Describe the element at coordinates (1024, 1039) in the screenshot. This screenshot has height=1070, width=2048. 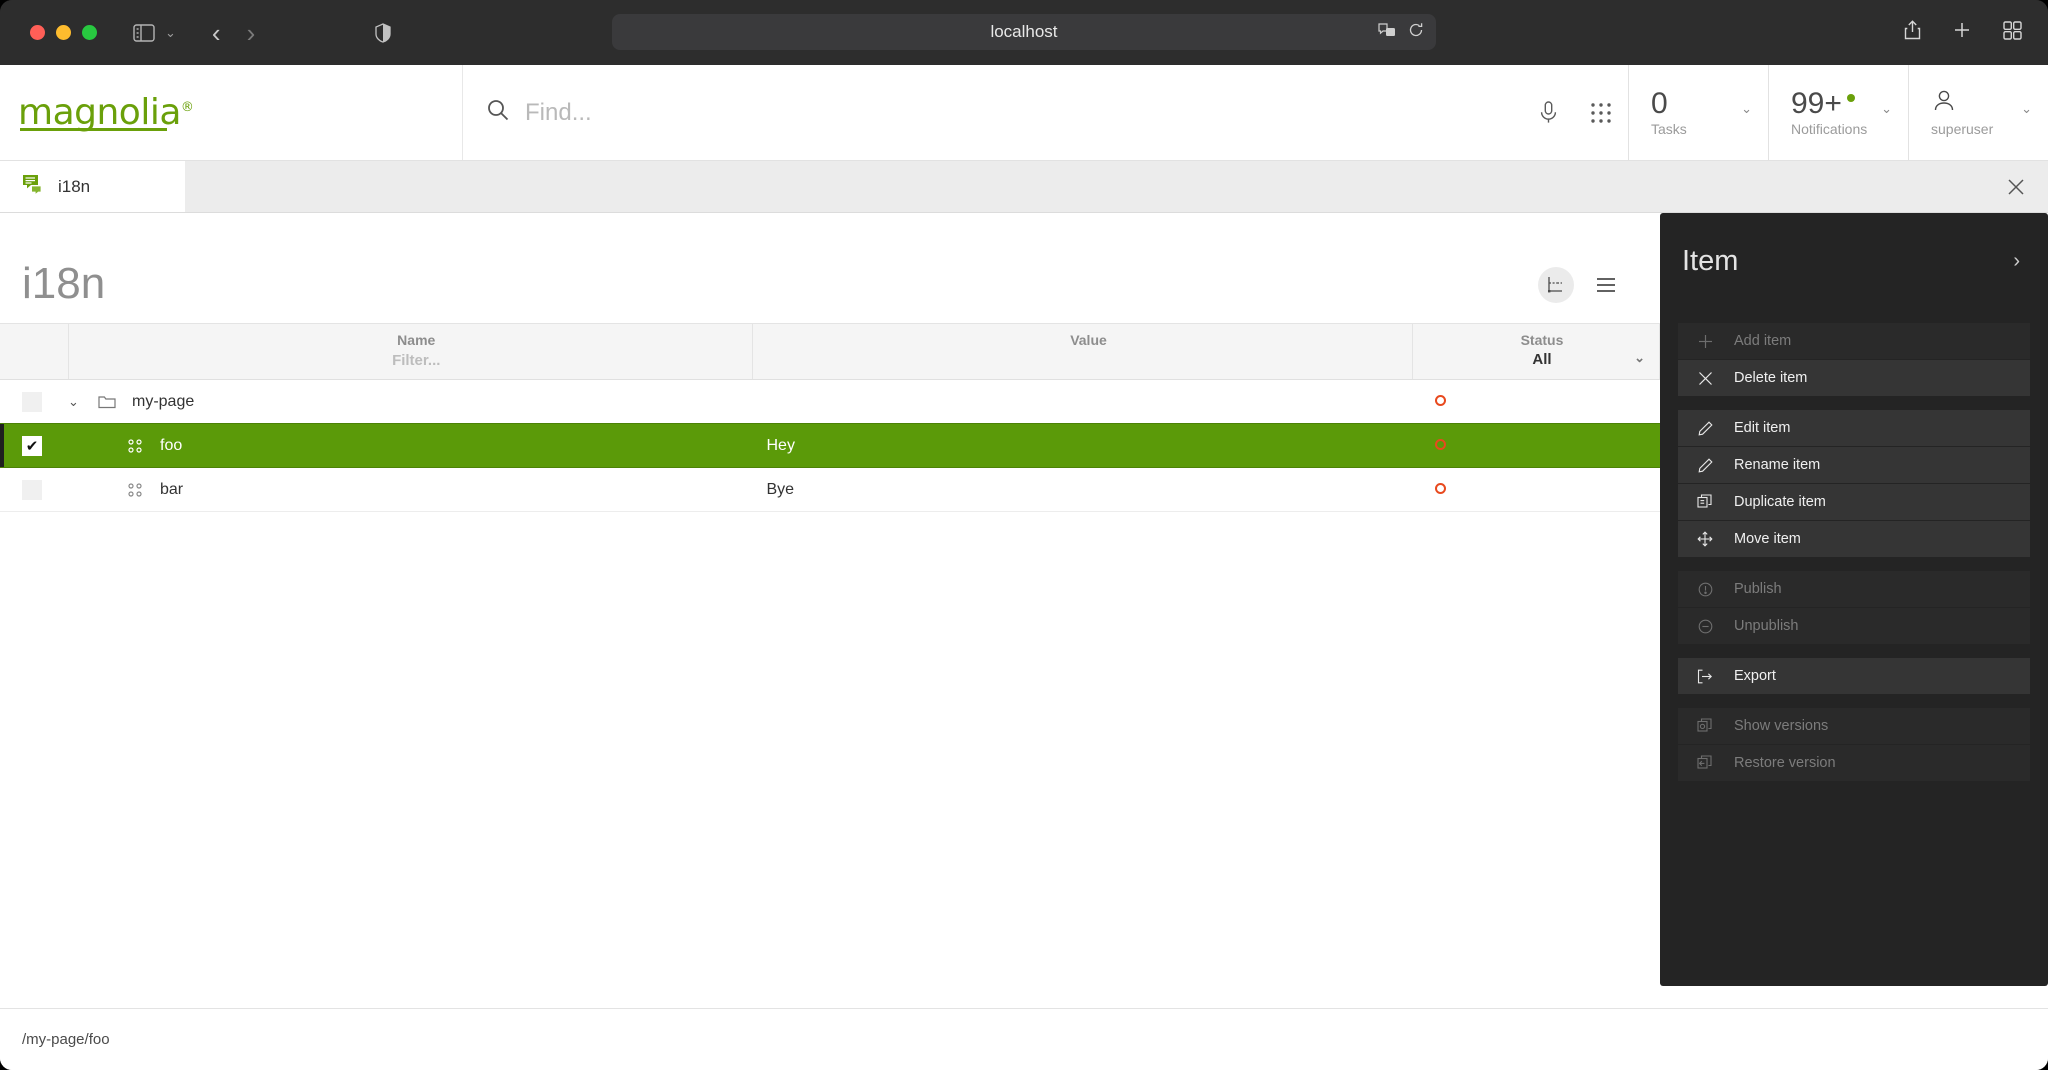
I see `status-bar: /my-page/foo` at that location.